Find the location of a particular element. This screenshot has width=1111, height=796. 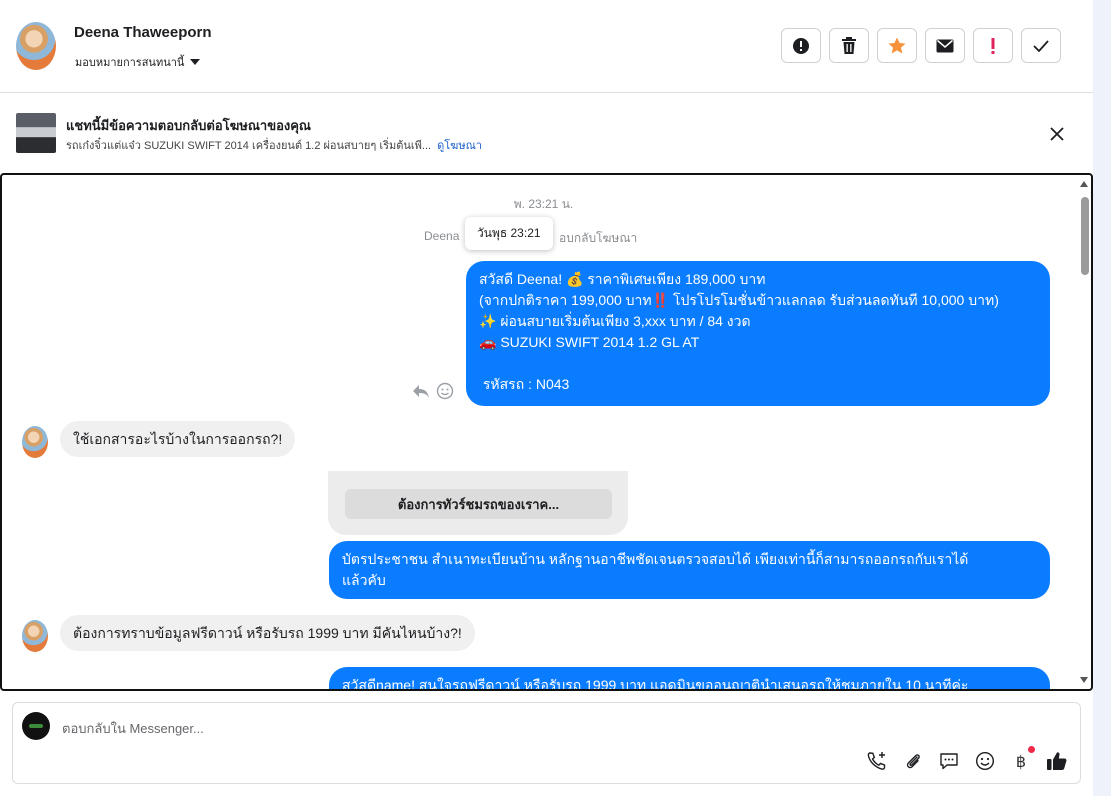

ad-banner-title: แชทนี้มีข้อความตอบกลับต่อโฆษณาของคุณ is located at coordinates (188, 125).